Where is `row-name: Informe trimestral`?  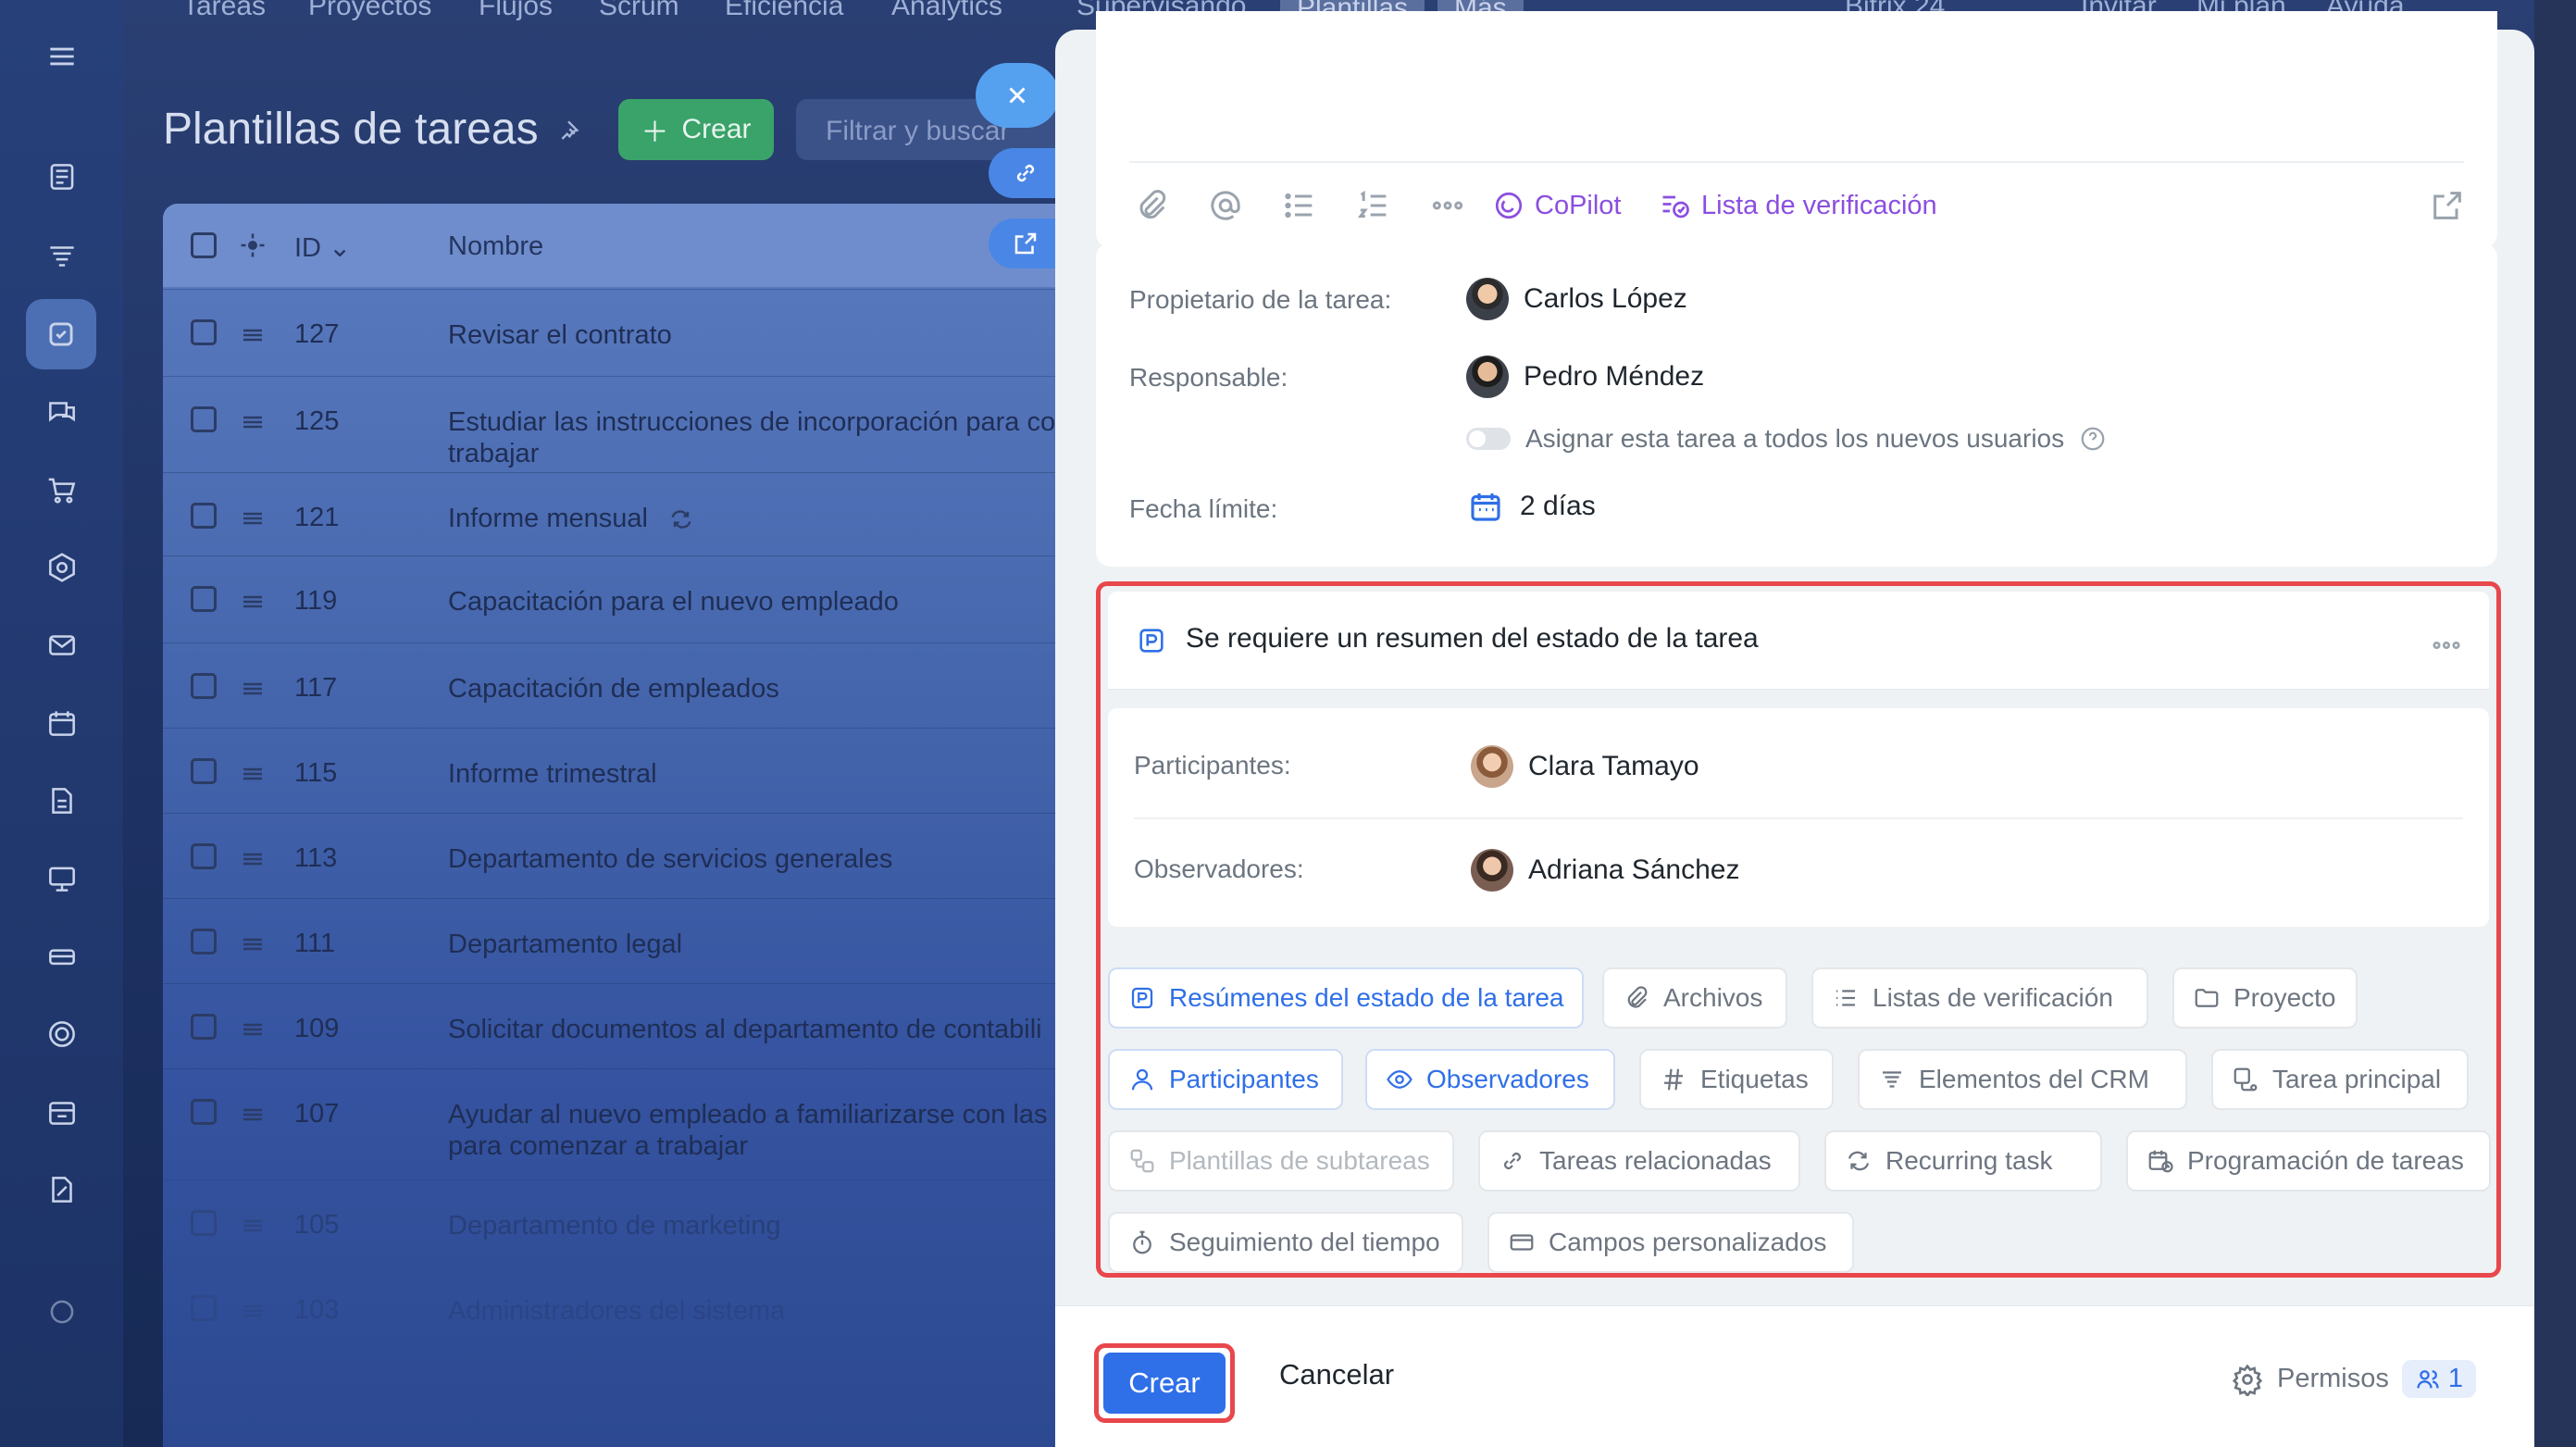 row-name: Informe trimestral is located at coordinates (767, 774).